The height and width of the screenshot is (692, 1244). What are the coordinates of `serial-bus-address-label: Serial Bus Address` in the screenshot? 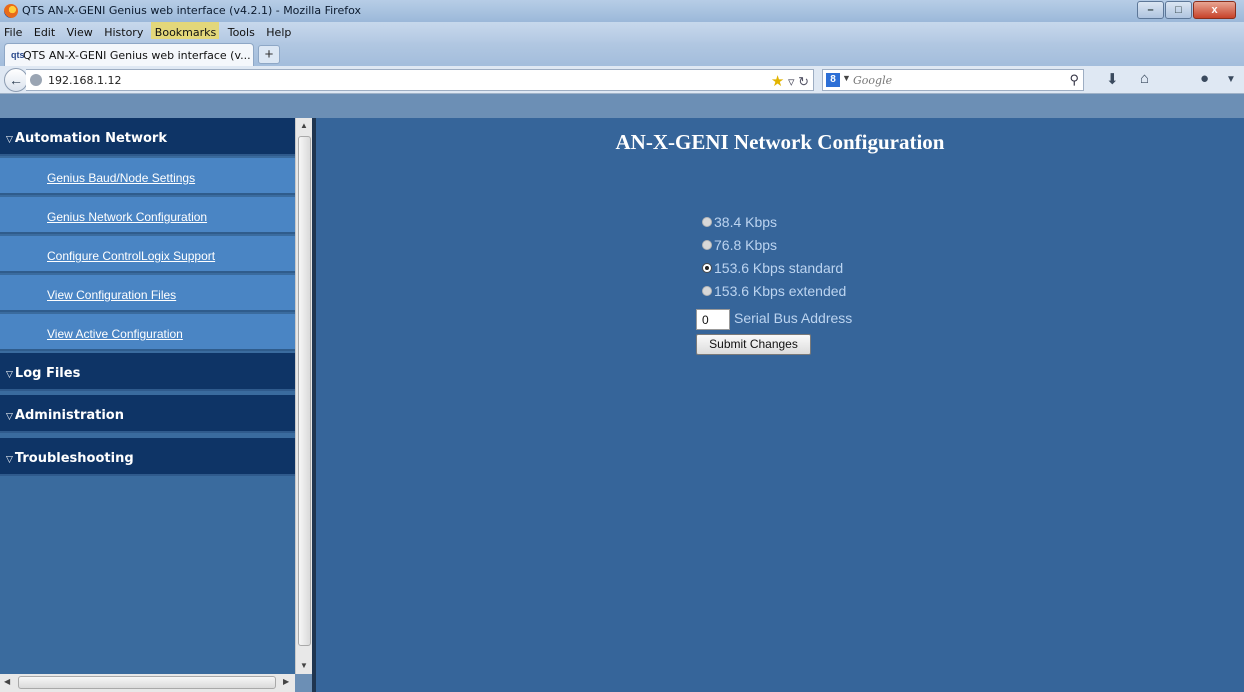 It's located at (793, 318).